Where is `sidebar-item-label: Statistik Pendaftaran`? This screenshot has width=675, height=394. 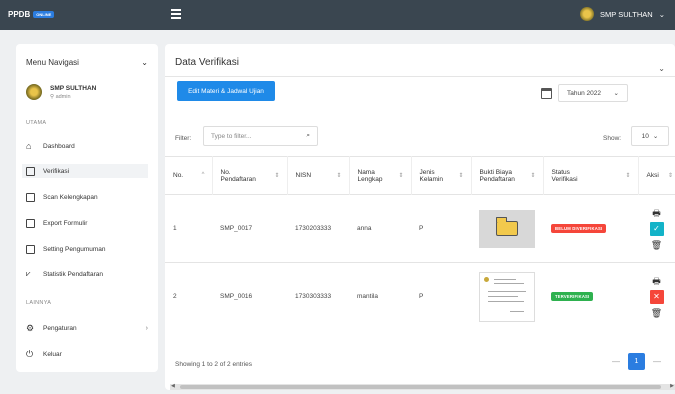 sidebar-item-label: Statistik Pendaftaran is located at coordinates (73, 274).